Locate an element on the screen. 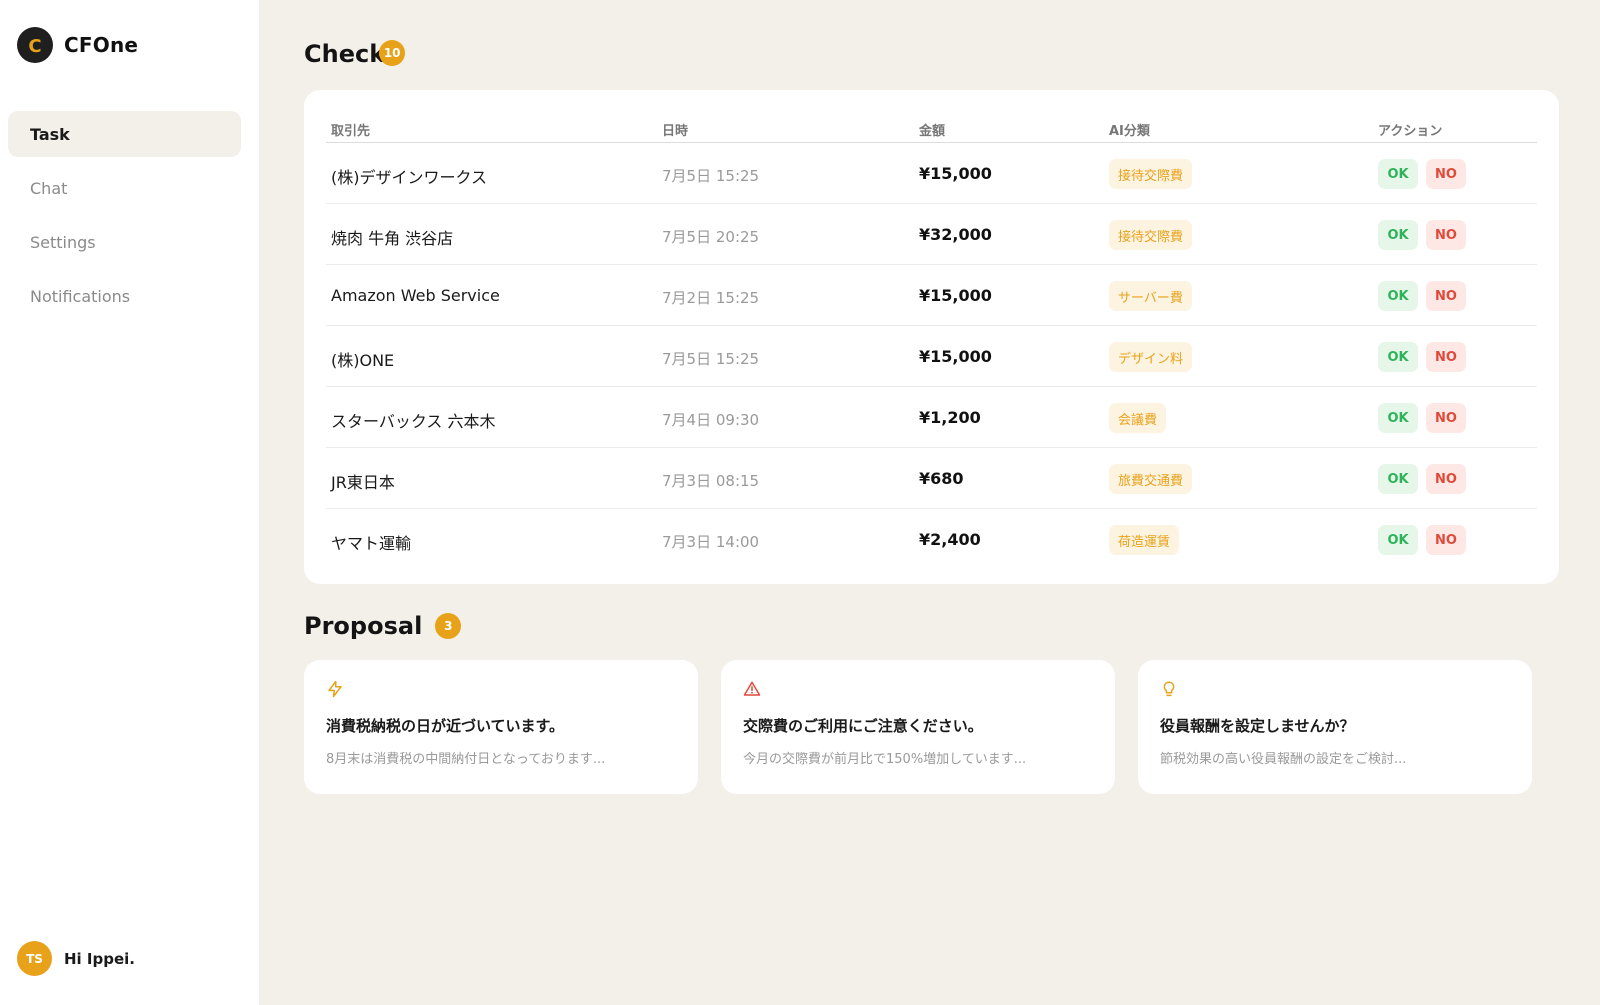 This screenshot has width=1600, height=1005. brand: C CFOne is located at coordinates (77, 45).